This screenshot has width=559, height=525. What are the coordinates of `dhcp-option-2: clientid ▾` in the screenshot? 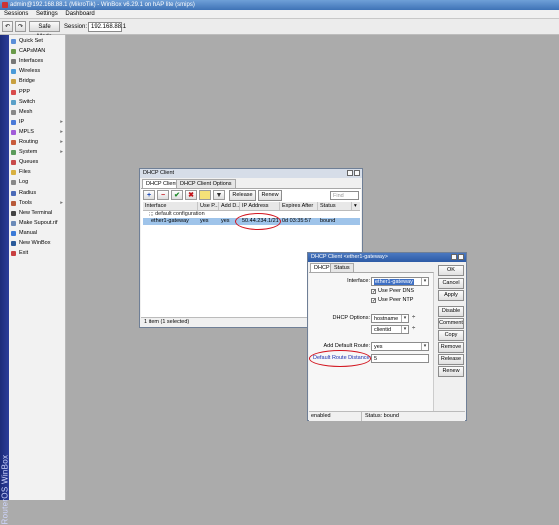 It's located at (390, 329).